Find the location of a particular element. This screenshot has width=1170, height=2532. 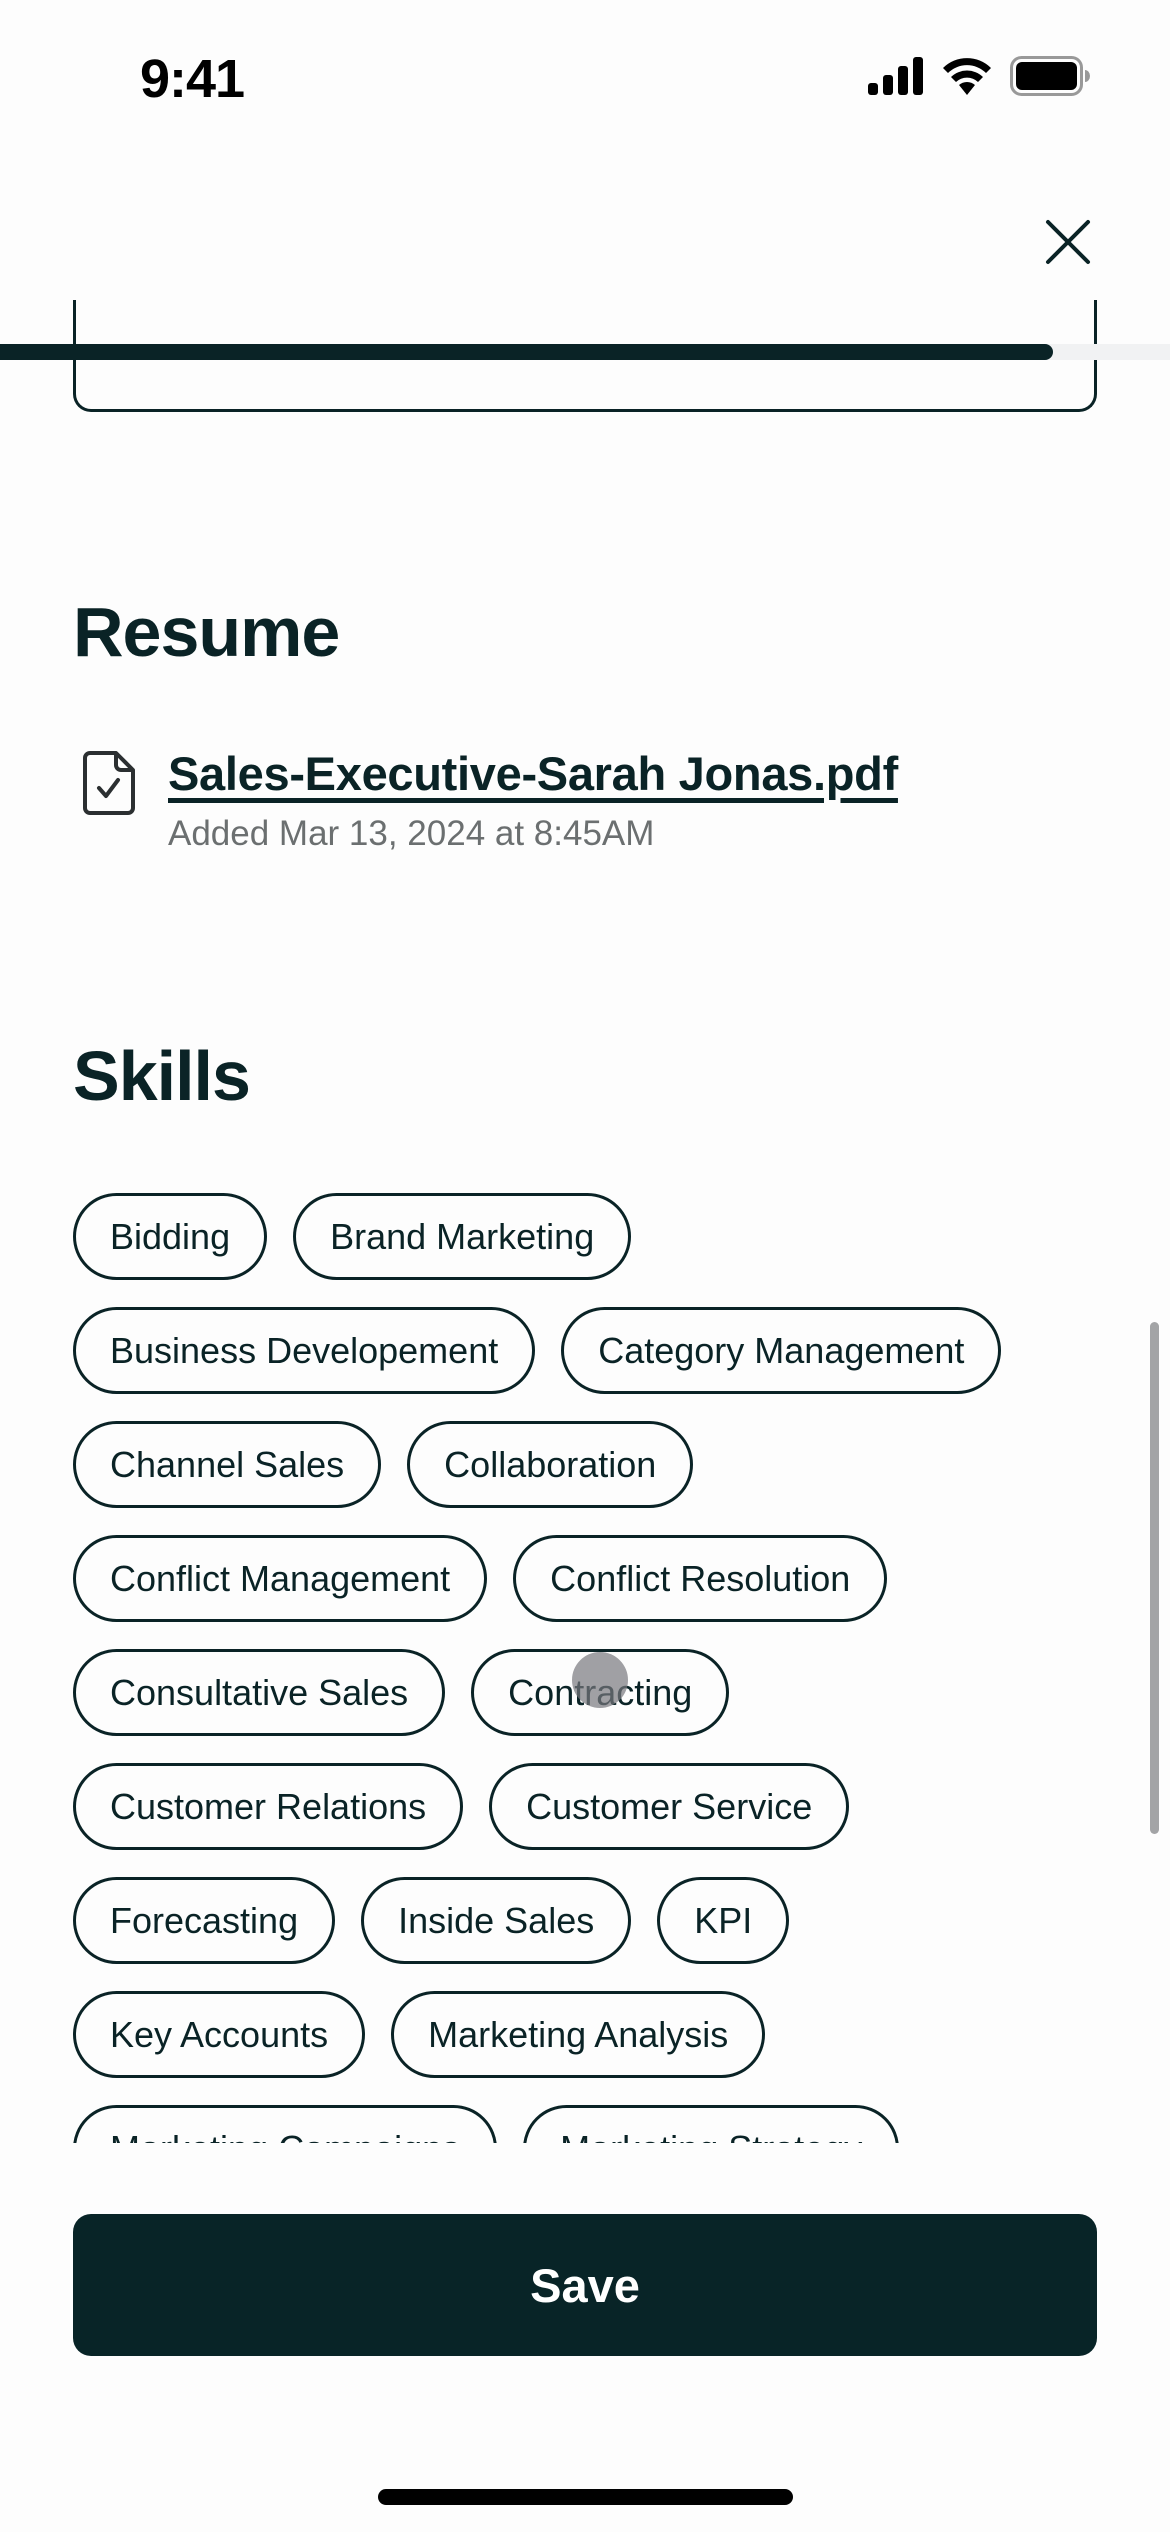

progress-bar-fill is located at coordinates (526, 352).